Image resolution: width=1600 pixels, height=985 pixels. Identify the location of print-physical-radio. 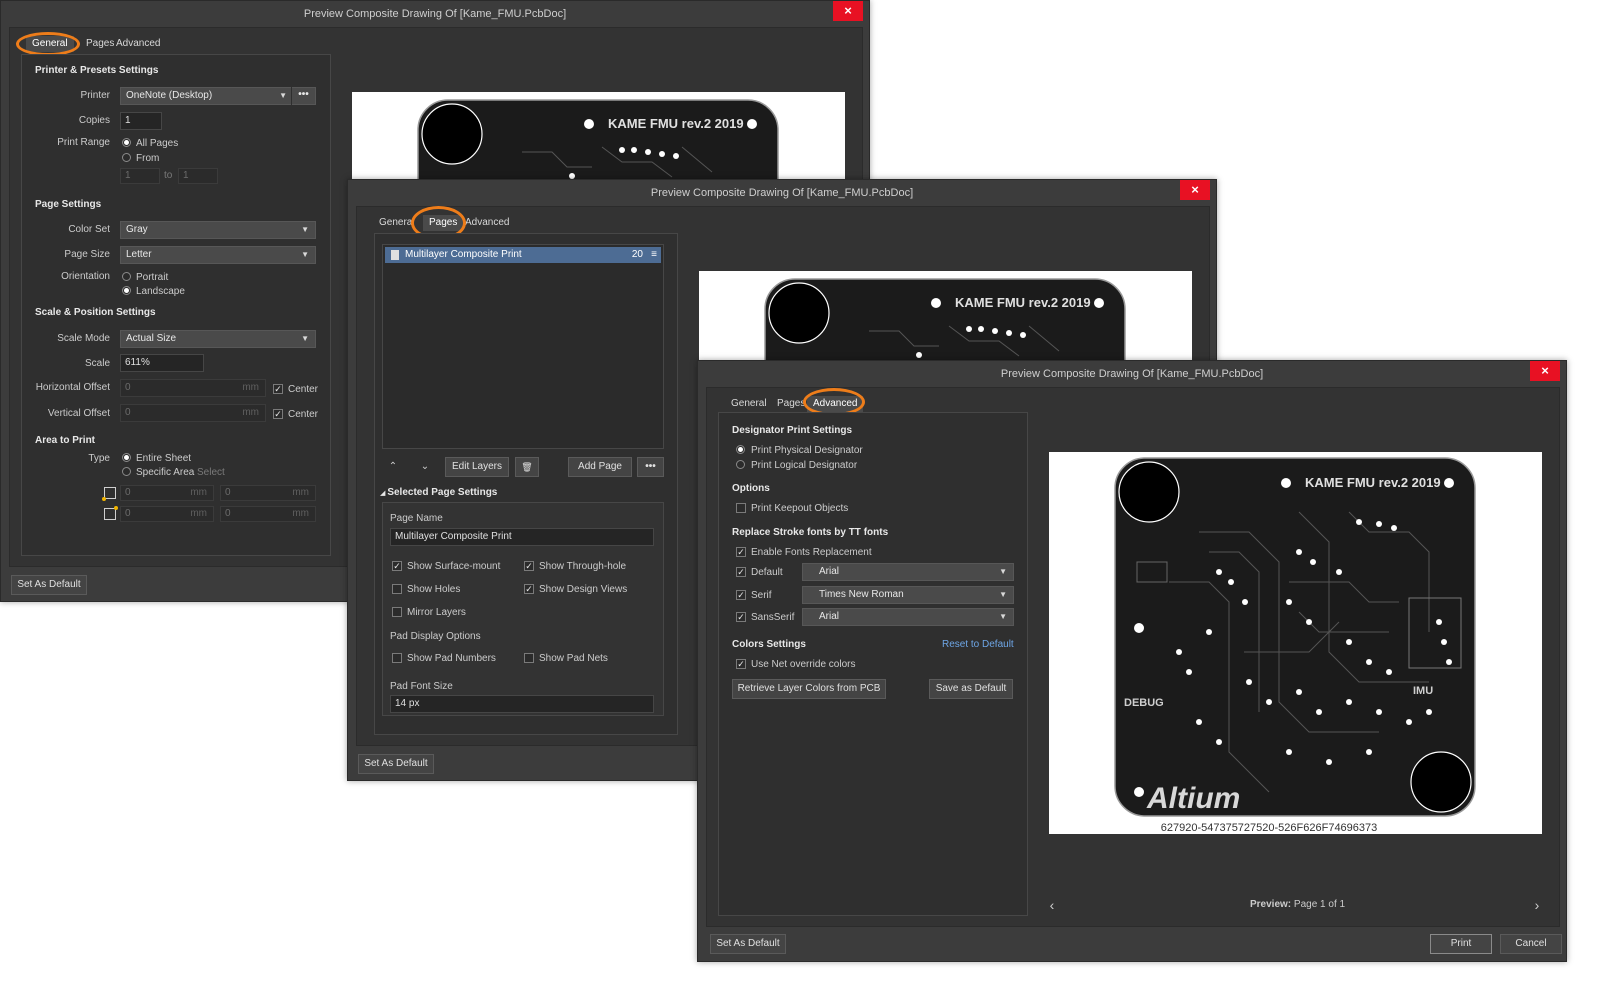
(740, 449).